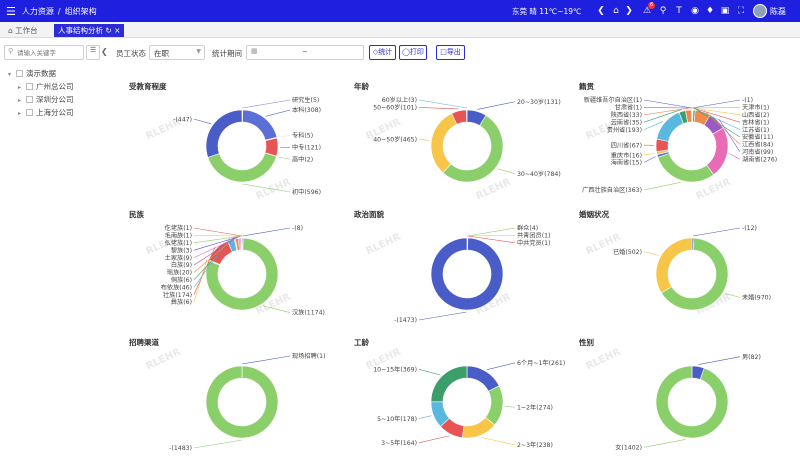 The width and height of the screenshot is (800, 464). What do you see at coordinates (179, 273) in the screenshot?
I see `slice-label: 瑶族(20)` at bounding box center [179, 273].